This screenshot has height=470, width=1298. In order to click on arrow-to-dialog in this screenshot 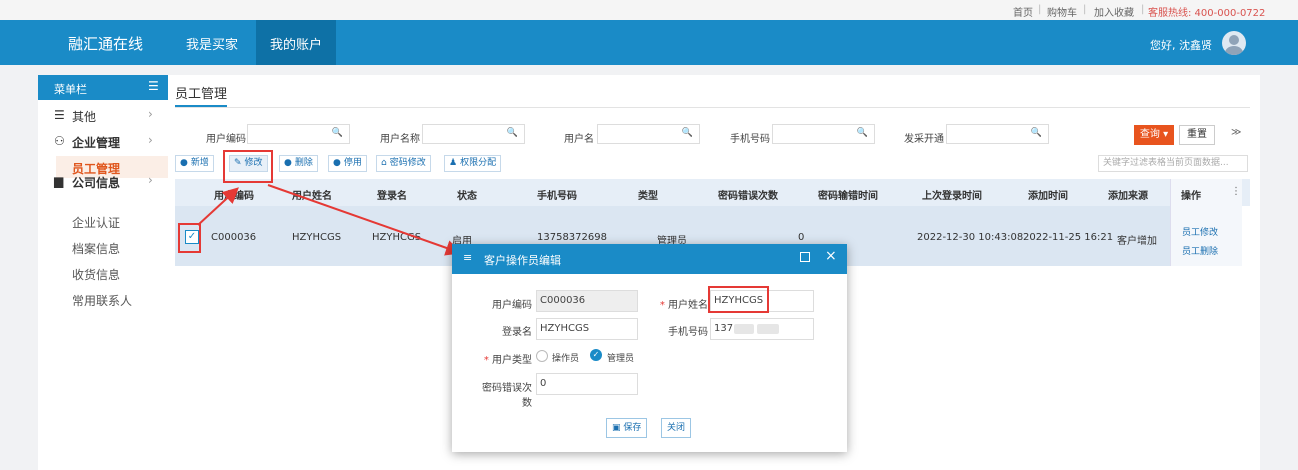, I will do `click(364, 220)`.